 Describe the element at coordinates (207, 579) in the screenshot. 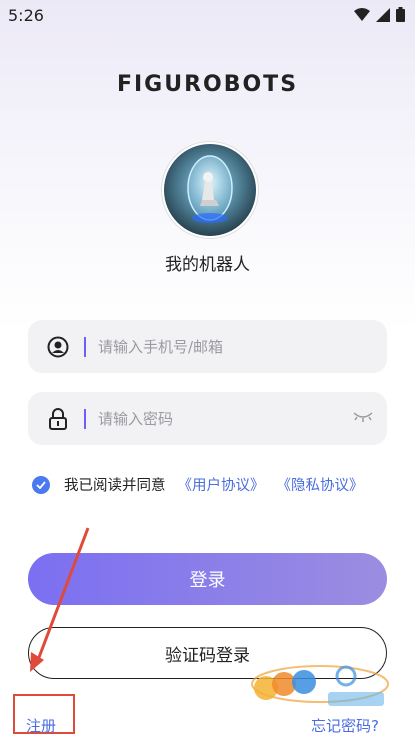

I see `login-button: 登录` at that location.